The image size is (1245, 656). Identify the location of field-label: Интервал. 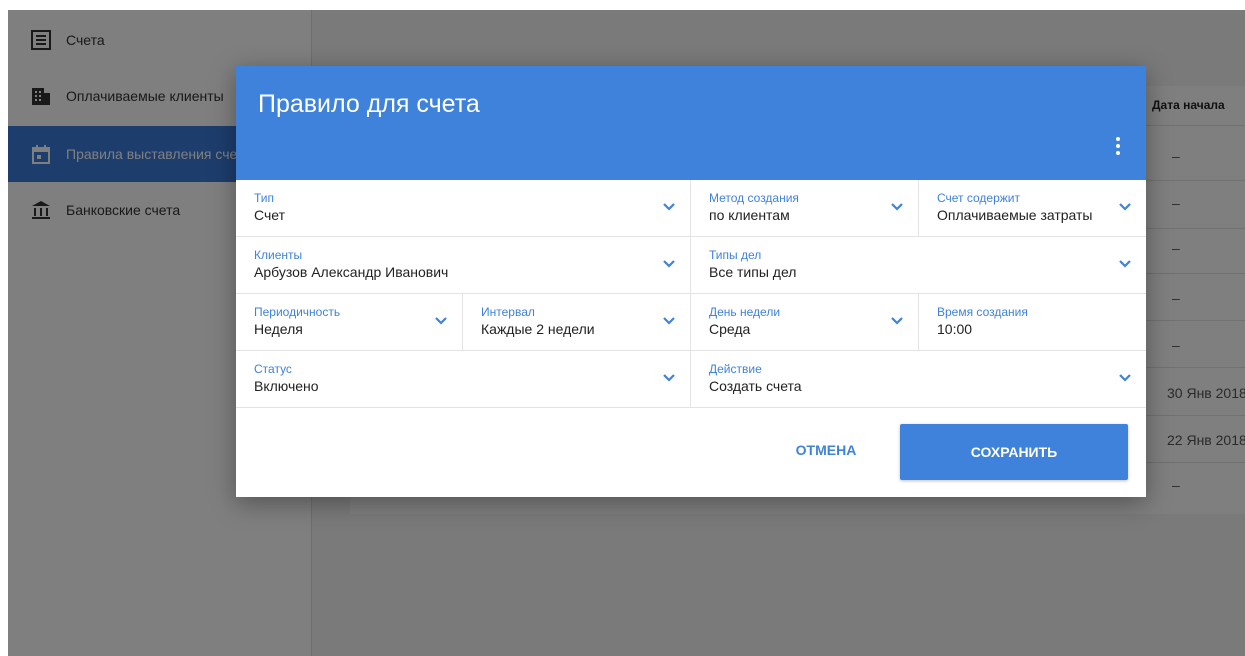
(508, 312).